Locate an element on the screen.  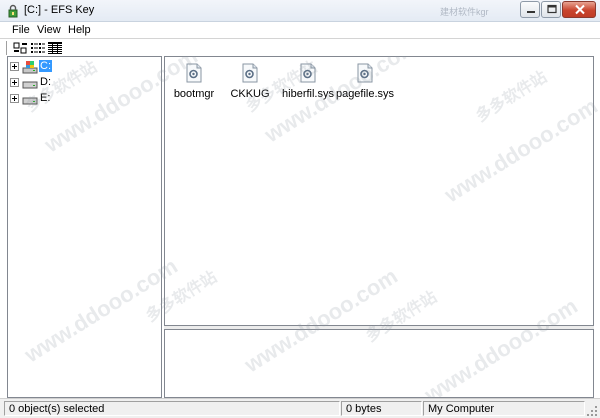
file-name: hiberfil.sys is located at coordinates (308, 94).